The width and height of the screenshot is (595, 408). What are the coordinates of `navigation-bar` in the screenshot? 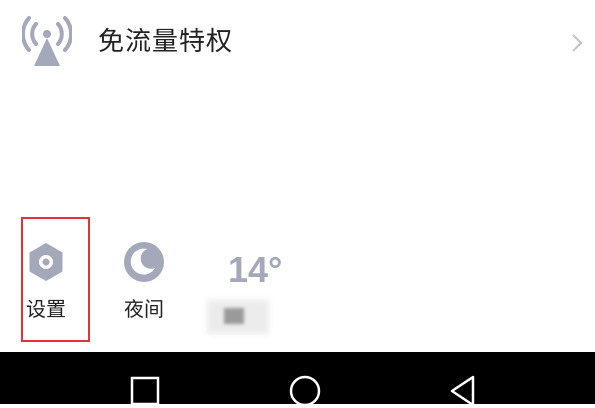 It's located at (297, 379).